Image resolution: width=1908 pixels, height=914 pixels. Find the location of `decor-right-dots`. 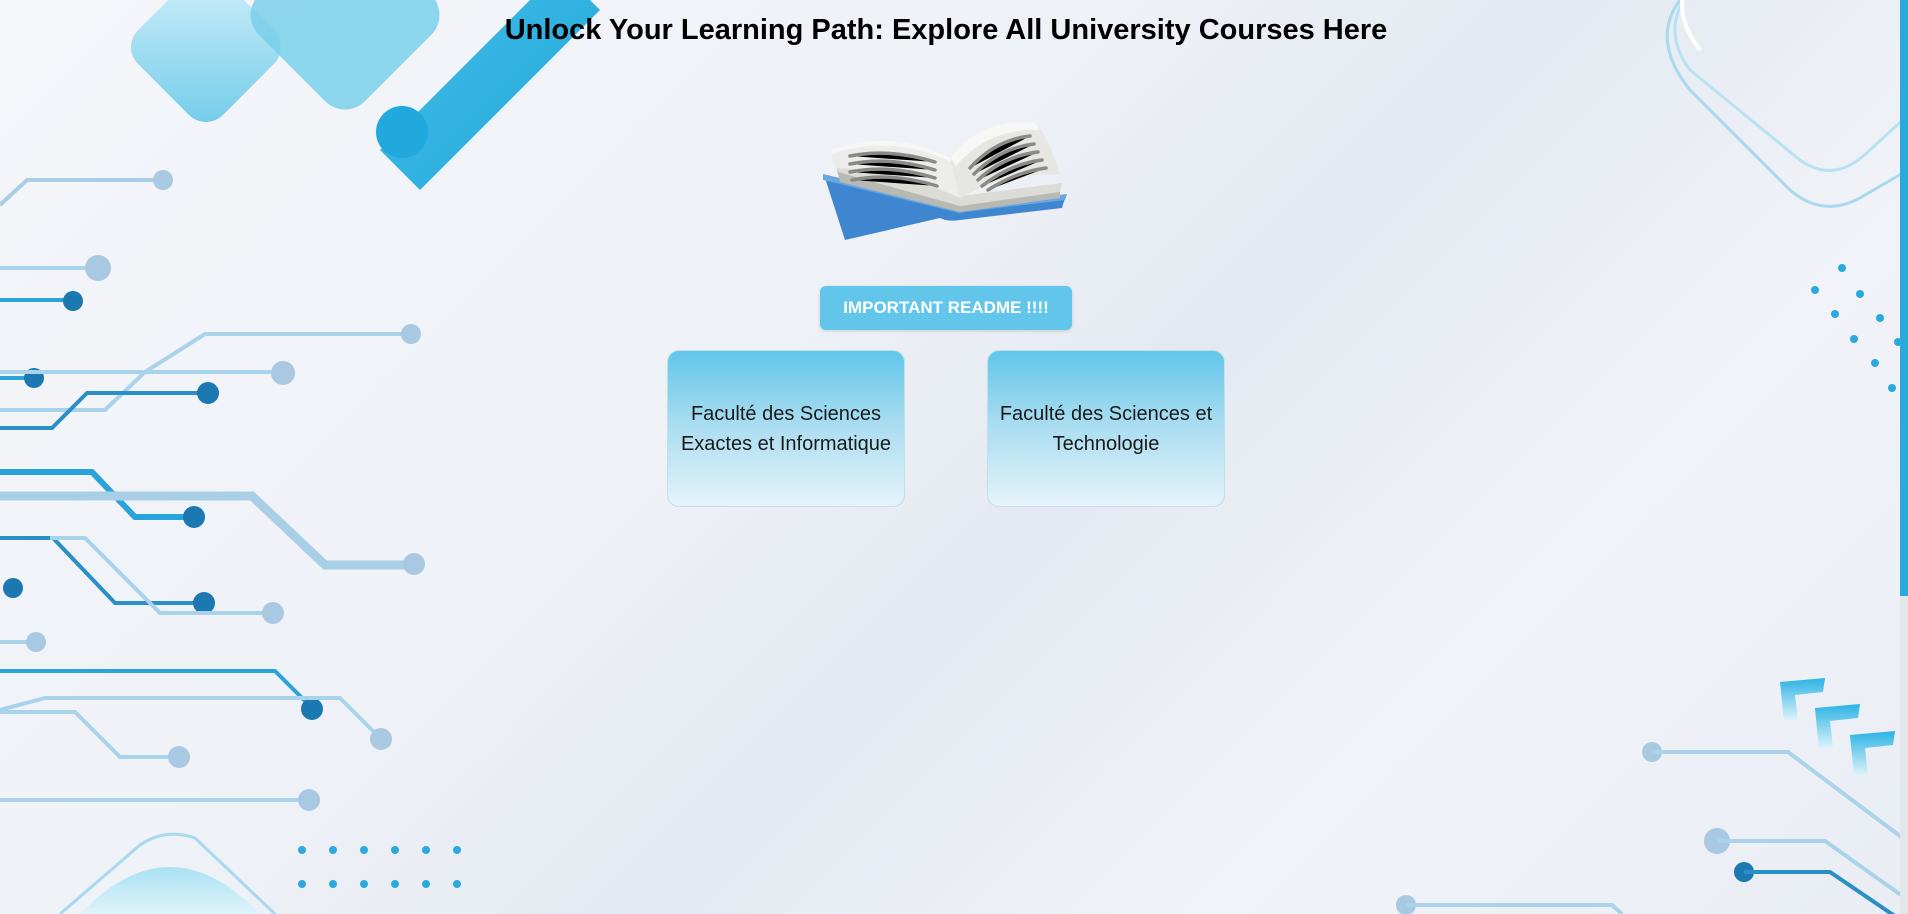

decor-right-dots is located at coordinates (1856, 328).